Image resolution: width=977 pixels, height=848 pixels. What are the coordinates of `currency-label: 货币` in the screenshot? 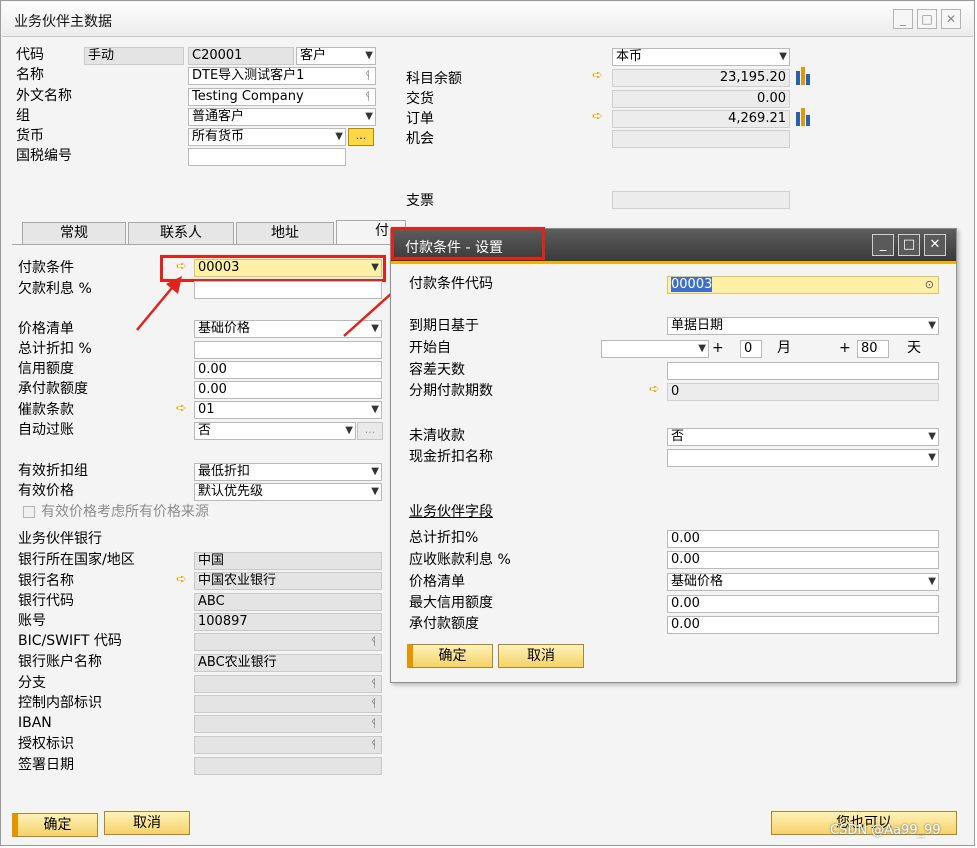 It's located at (30, 136).